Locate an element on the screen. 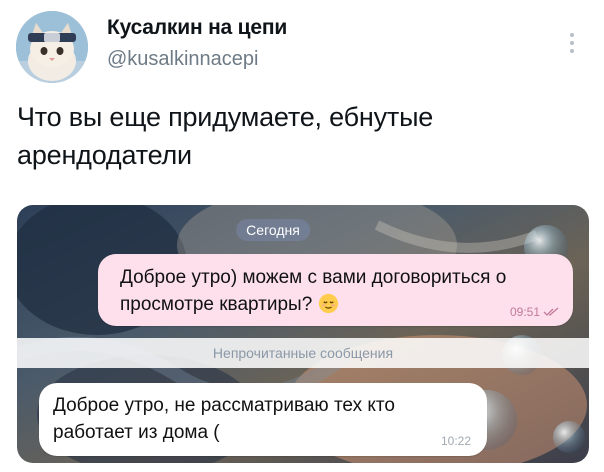  avatar is located at coordinates (52, 47).